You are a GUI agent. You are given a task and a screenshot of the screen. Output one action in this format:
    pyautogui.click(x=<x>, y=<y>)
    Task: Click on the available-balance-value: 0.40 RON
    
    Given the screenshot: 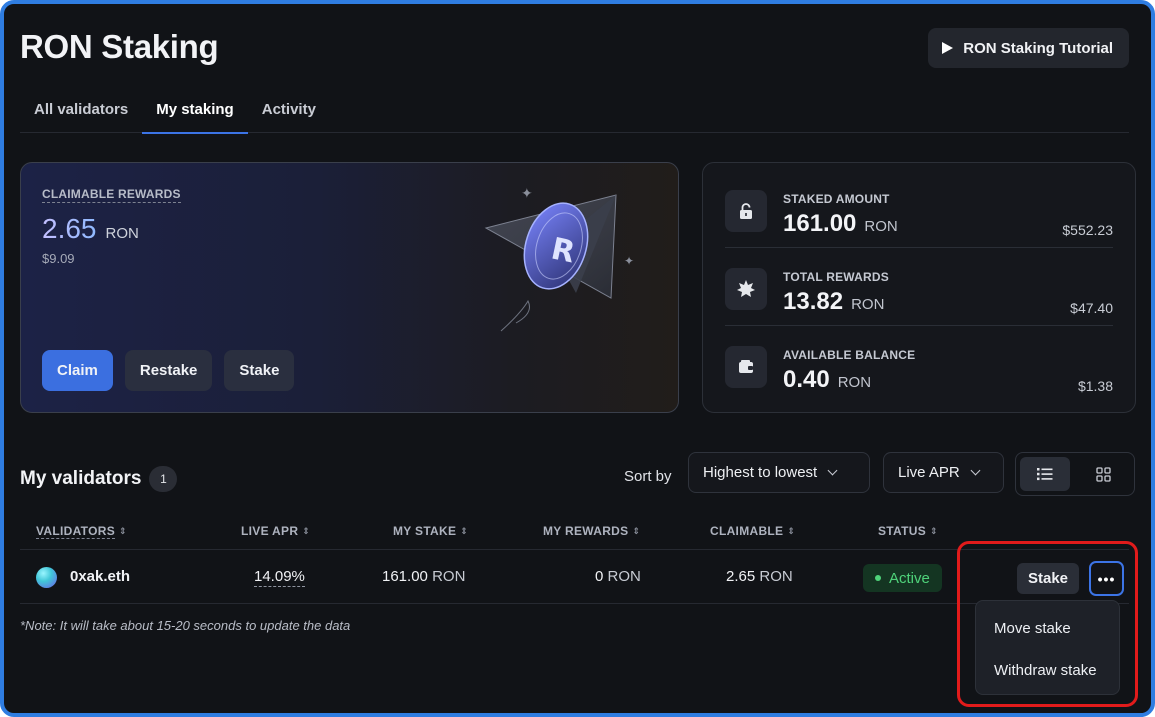 What is the action you would take?
    pyautogui.click(x=827, y=380)
    